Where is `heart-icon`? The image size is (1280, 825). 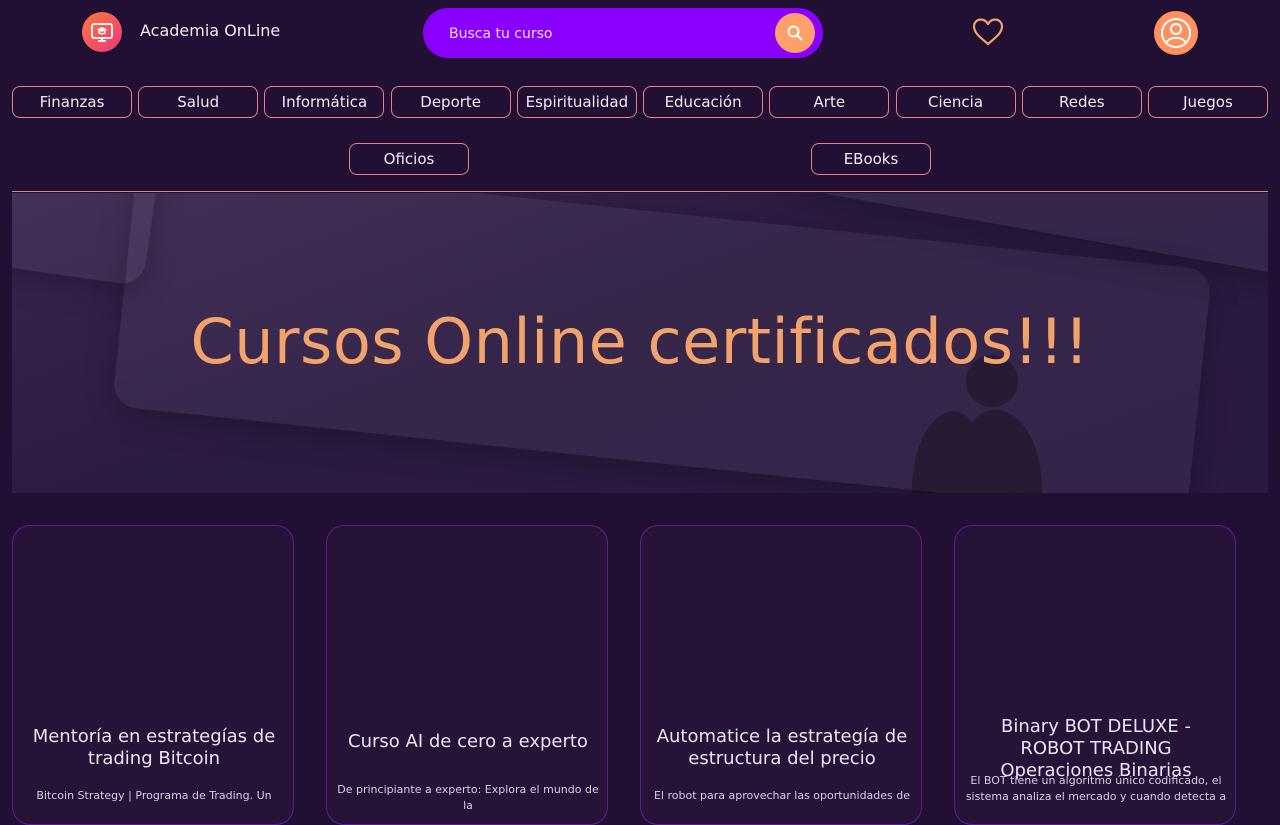
heart-icon is located at coordinates (988, 32).